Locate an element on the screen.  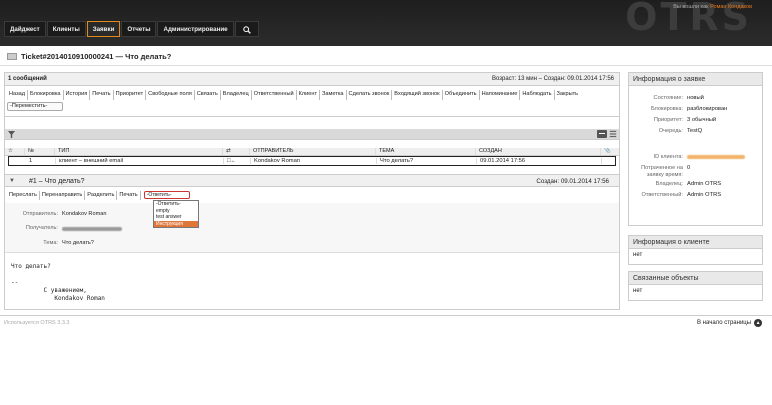
back-to-top-label: В начало страницы is located at coordinates (724, 323).